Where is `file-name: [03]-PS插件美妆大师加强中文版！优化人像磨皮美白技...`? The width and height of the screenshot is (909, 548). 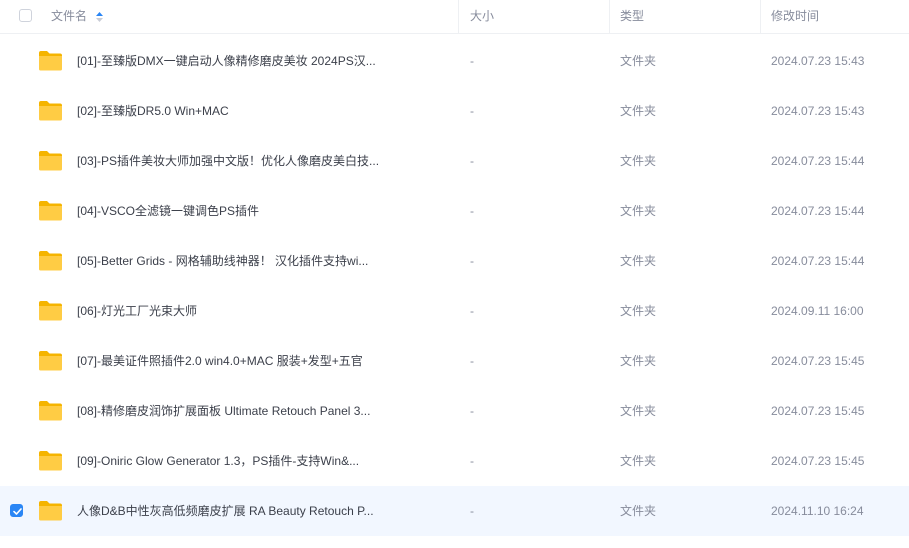 file-name: [03]-PS插件美妆大师加强中文版！优化人像磨皮美白技... is located at coordinates (228, 161).